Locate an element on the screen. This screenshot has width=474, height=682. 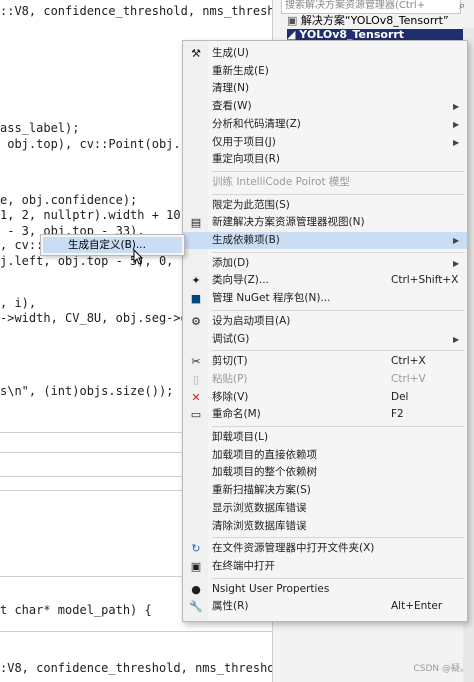
menu-item-set-startup: ⚙ 设为启动项目(A) is located at coordinates (325, 321).